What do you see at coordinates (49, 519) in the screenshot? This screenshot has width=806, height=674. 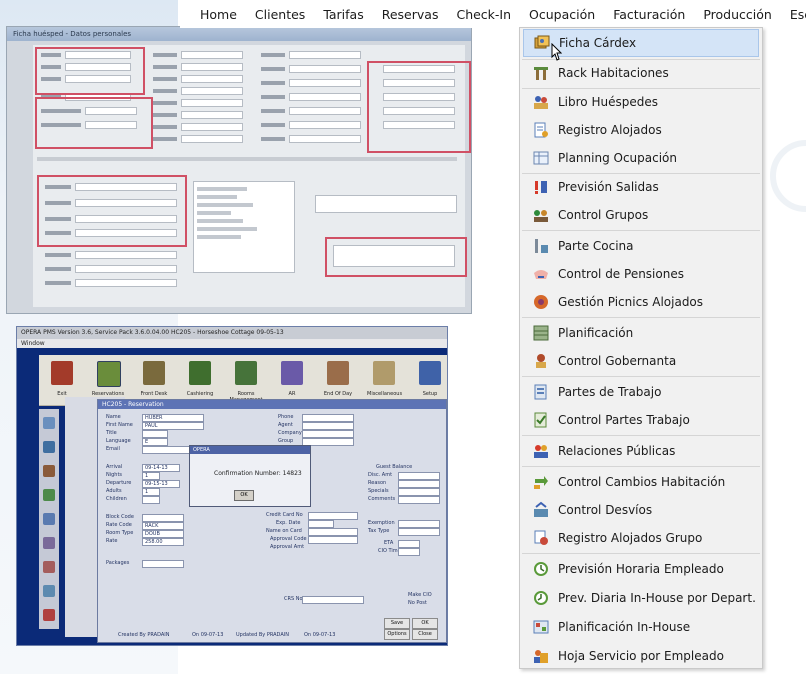 I see `opera-sidebar` at bounding box center [49, 519].